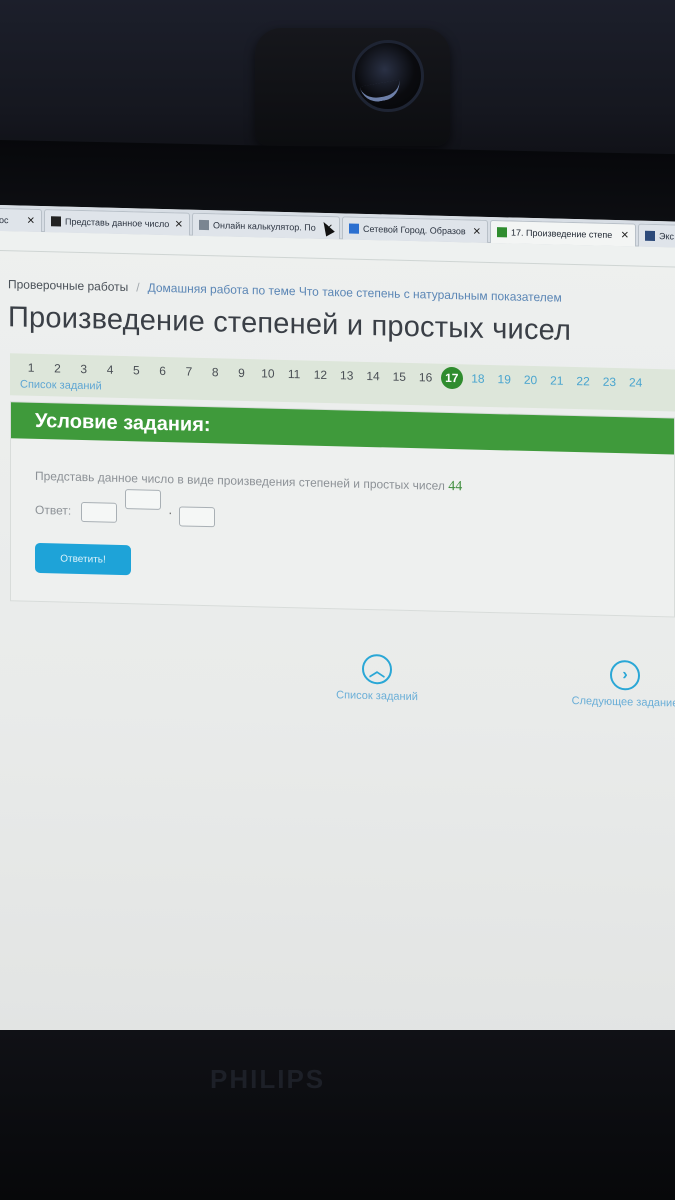  I want to click on task-number-22: 22, so click(583, 381).